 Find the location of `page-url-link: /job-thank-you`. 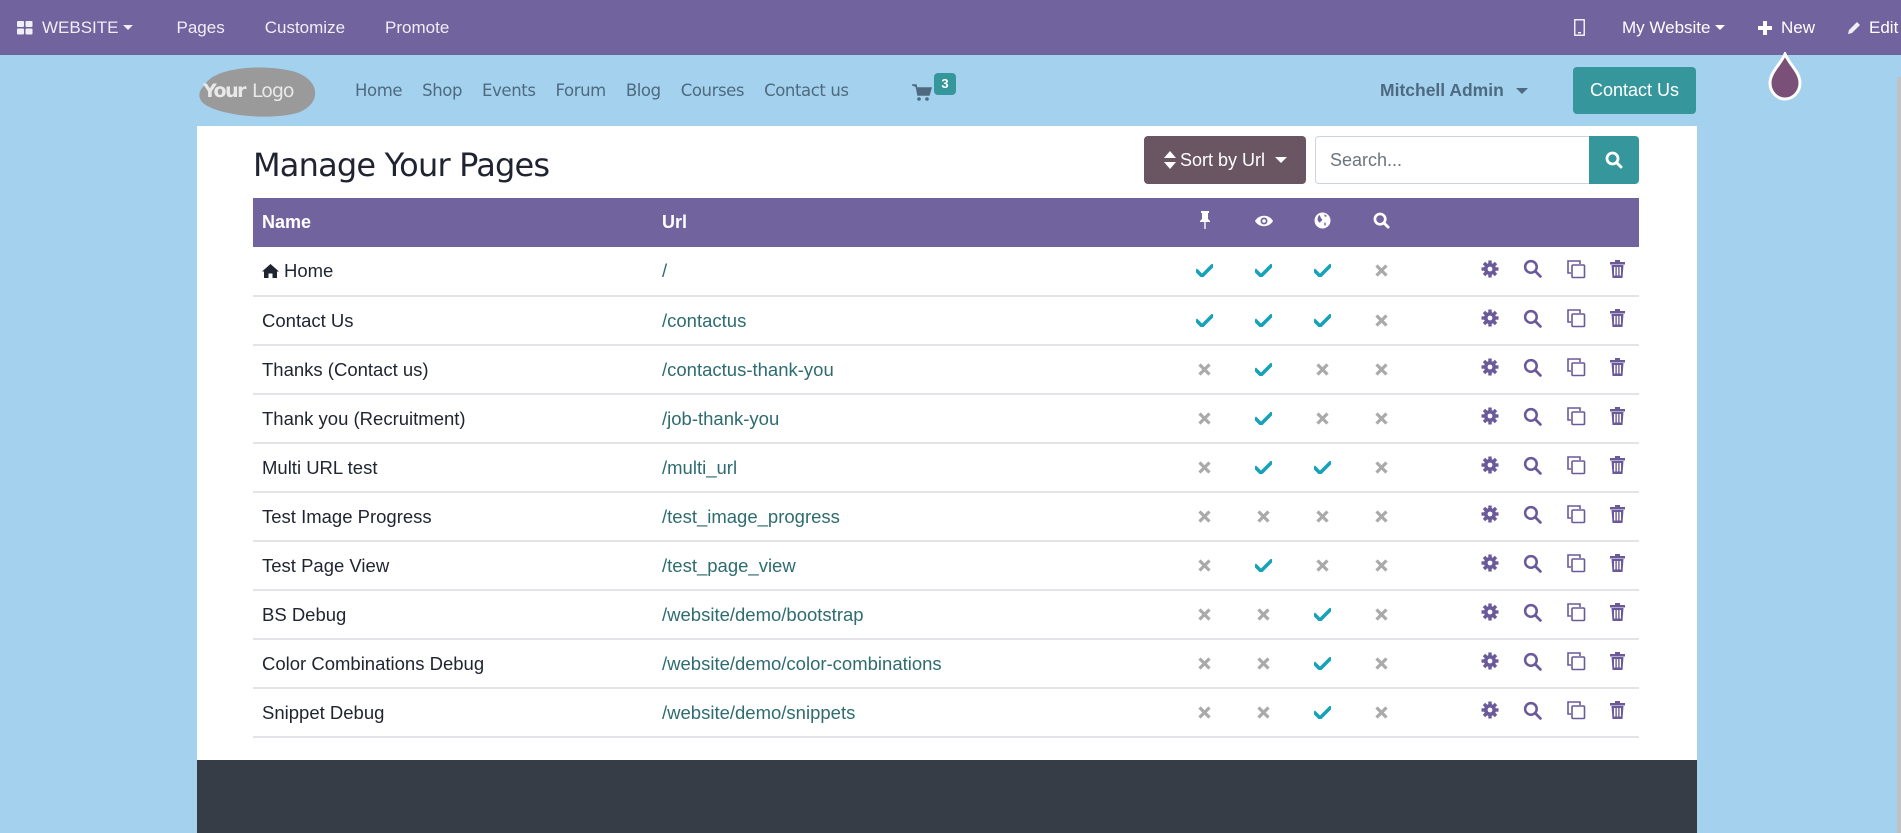

page-url-link: /job-thank-you is located at coordinates (914, 418).